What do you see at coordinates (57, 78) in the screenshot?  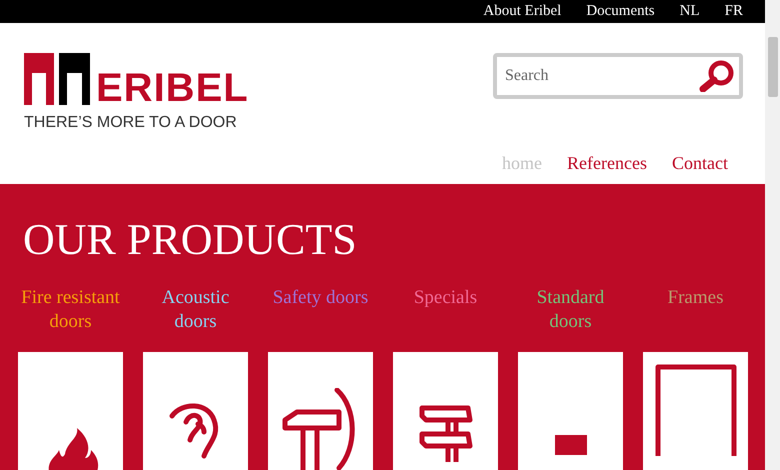 I see `logo-doors-icon` at bounding box center [57, 78].